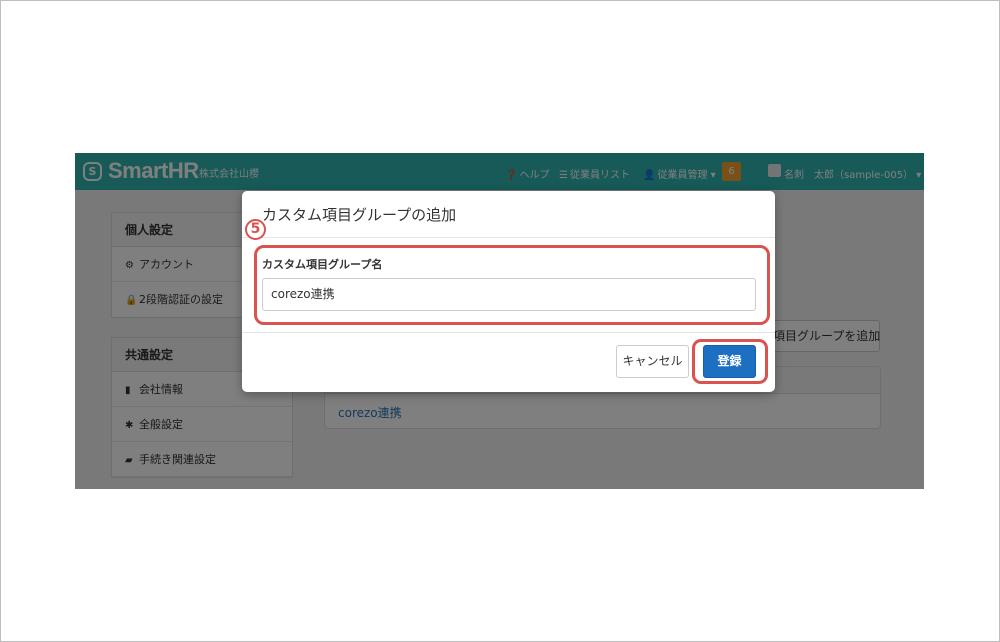  I want to click on group-name-input: corezo連携, so click(509, 294).